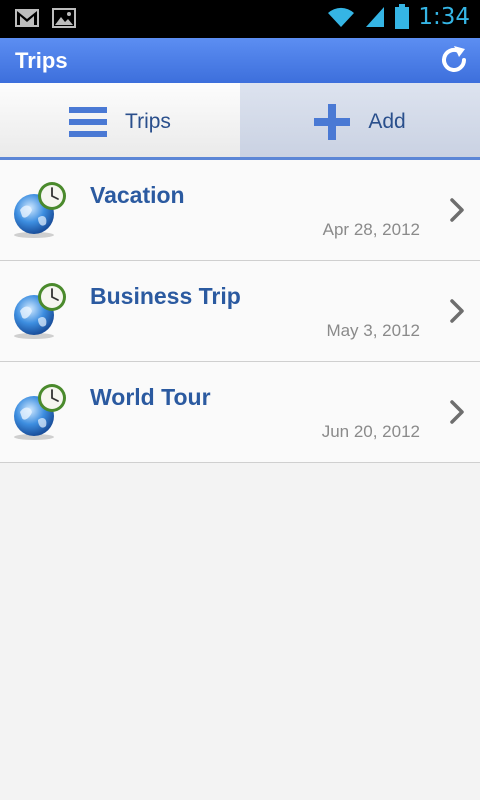  I want to click on battery-icon, so click(402, 16).